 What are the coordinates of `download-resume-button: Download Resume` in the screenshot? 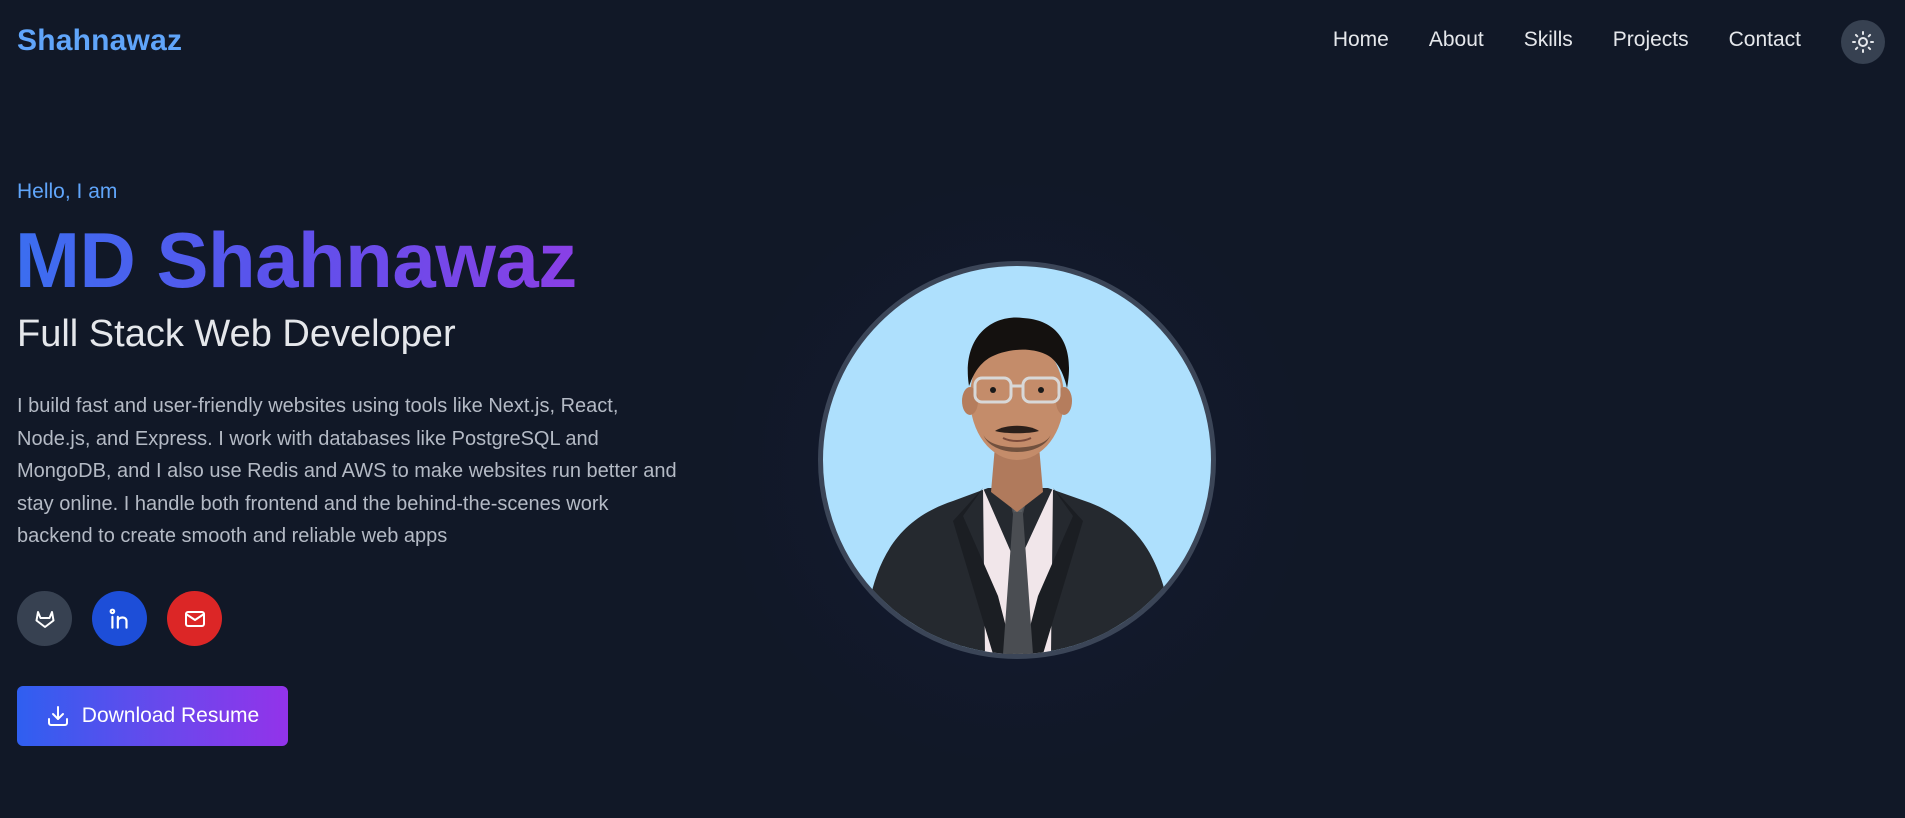 It's located at (152, 716).